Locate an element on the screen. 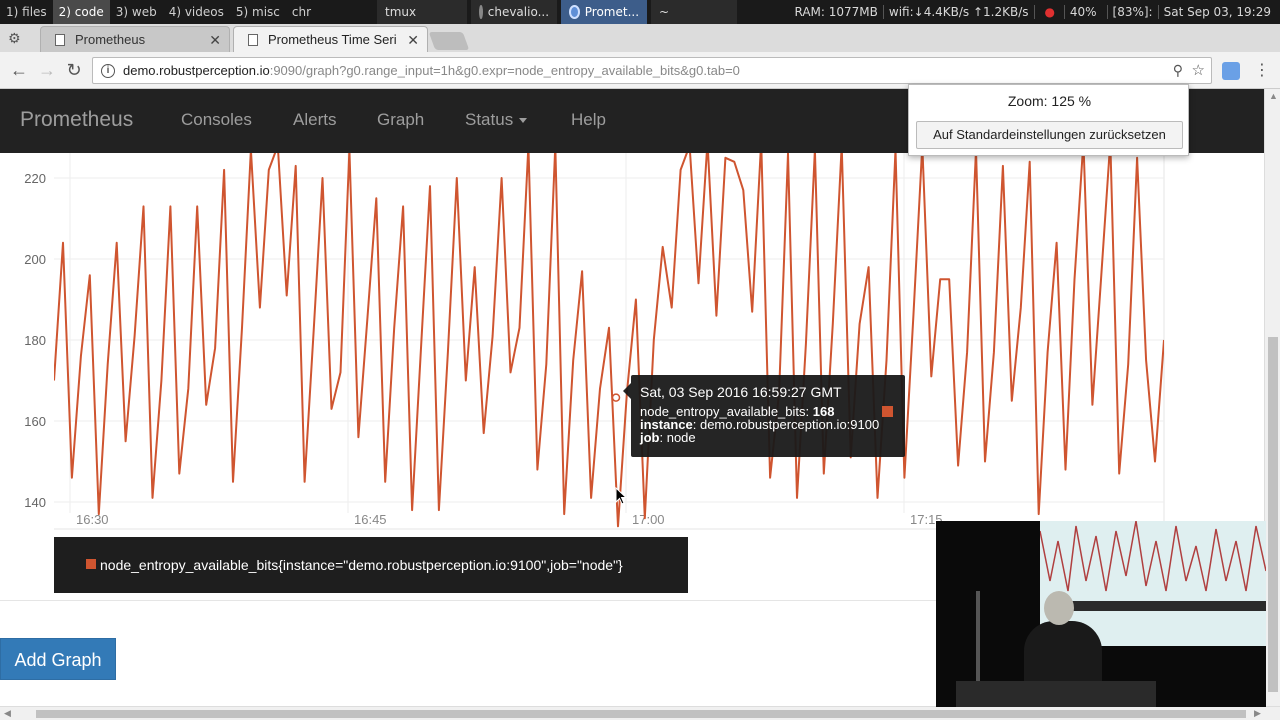  presenter-head is located at coordinates (1059, 608).